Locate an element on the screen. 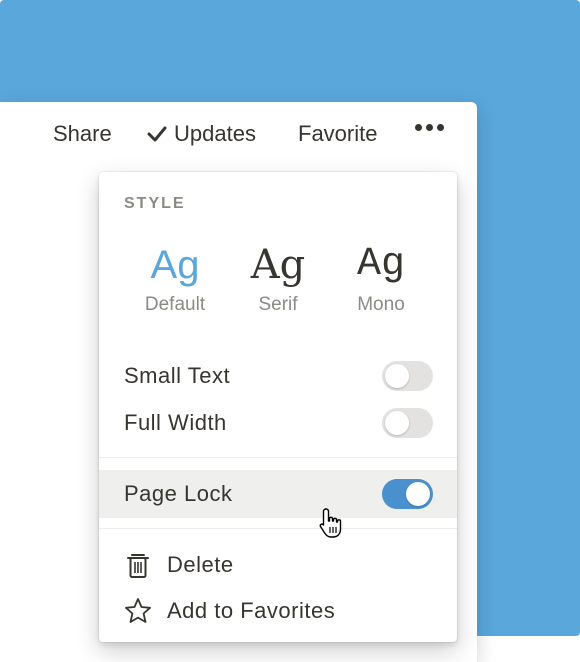 Image resolution: width=580 pixels, height=662 pixels. updates-button: Updates is located at coordinates (201, 134).